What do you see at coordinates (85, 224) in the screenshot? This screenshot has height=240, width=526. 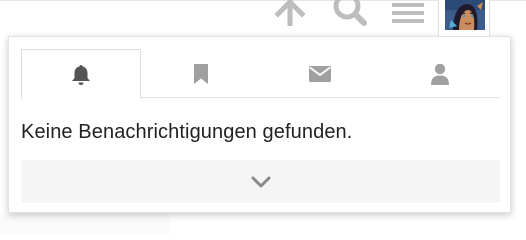 I see `background-sidebar` at bounding box center [85, 224].